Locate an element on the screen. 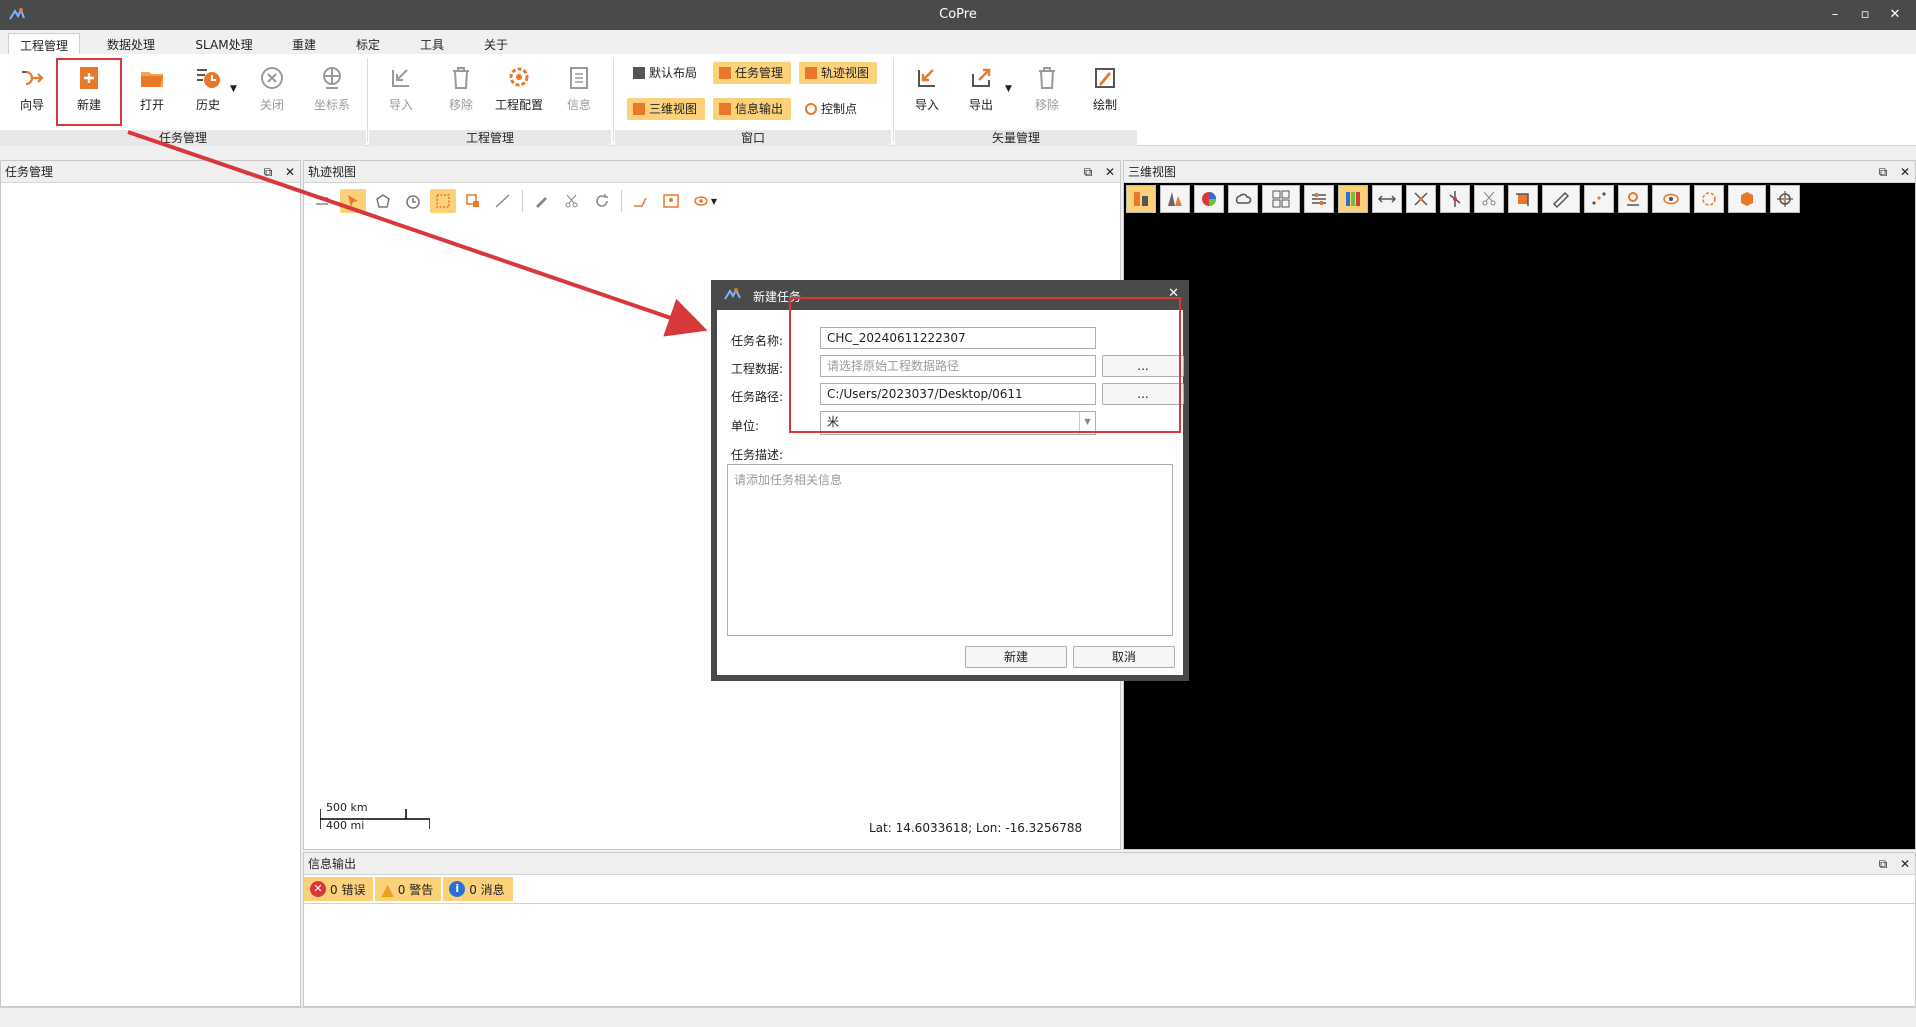 The width and height of the screenshot is (1916, 1027). 3d-tool-measure is located at coordinates (1561, 199).